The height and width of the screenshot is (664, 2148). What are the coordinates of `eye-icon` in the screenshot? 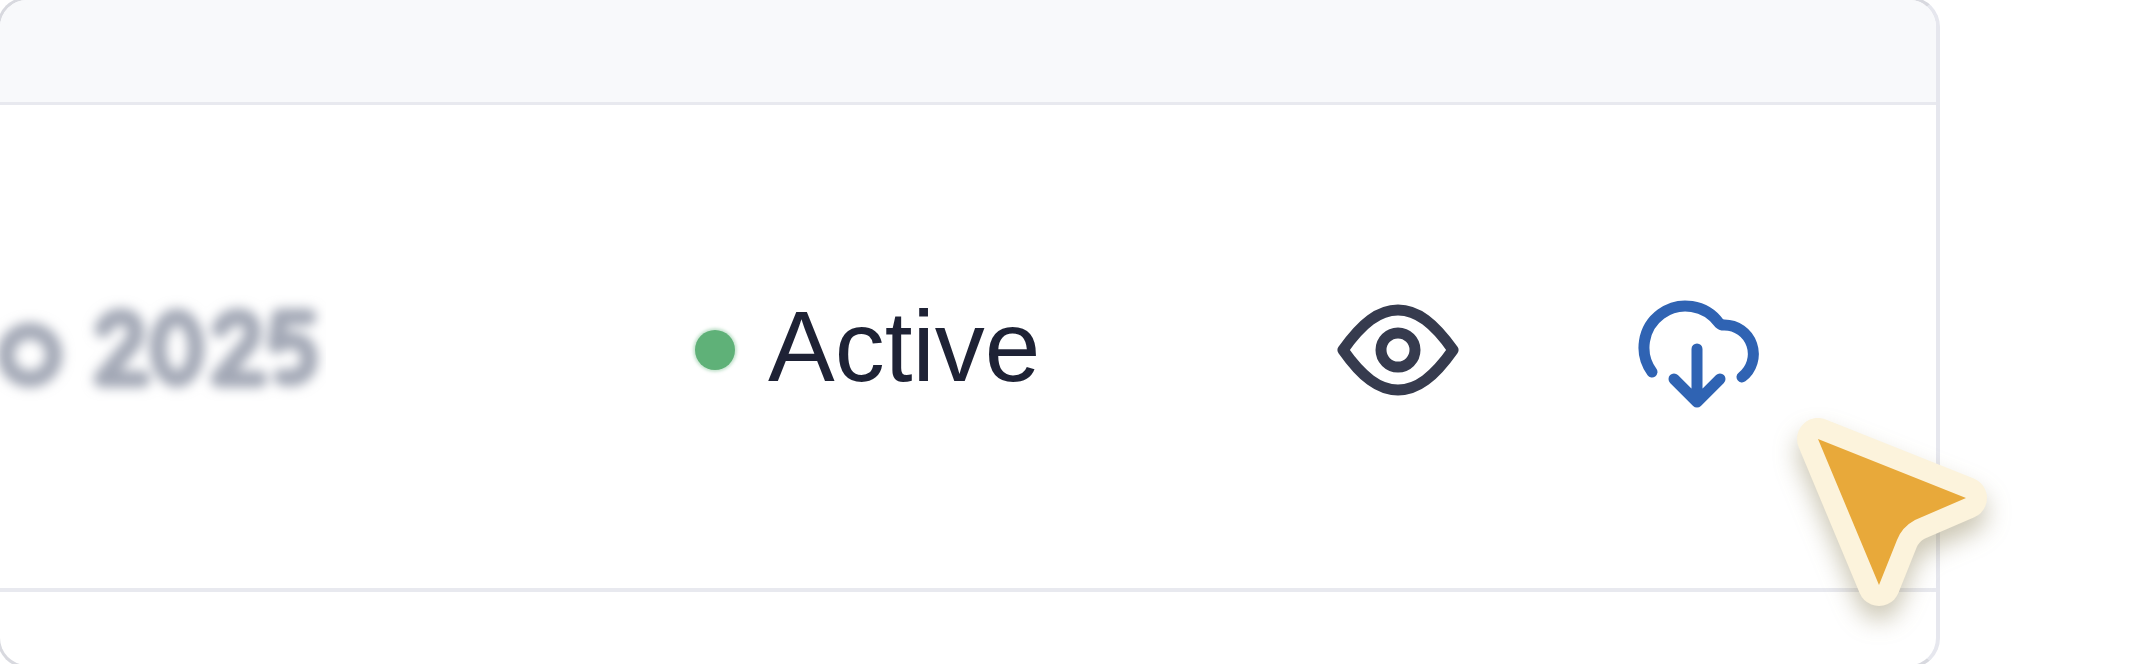 It's located at (1398, 349).